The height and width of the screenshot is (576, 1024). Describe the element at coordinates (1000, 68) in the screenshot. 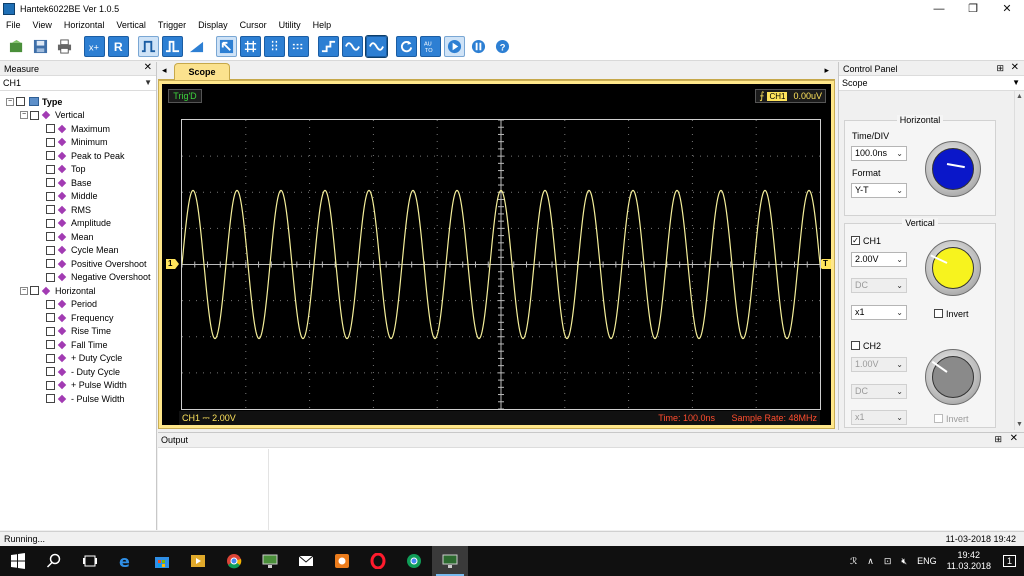

I see `pin-icon: ⊞` at that location.